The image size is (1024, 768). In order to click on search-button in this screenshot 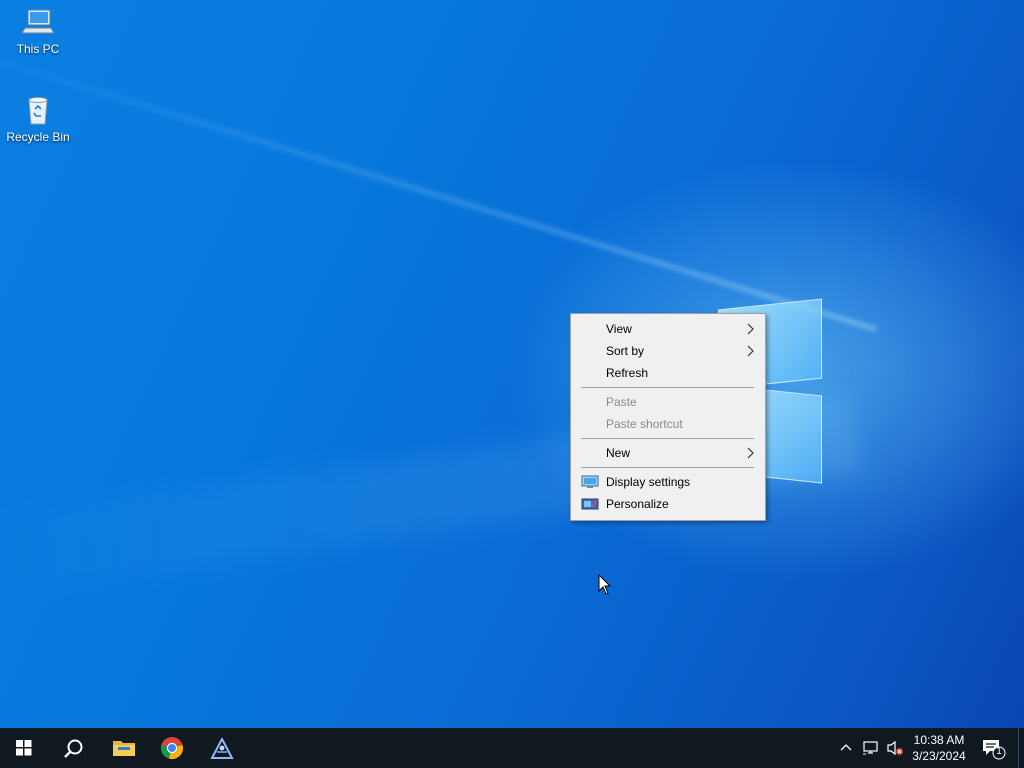, I will do `click(72, 748)`.